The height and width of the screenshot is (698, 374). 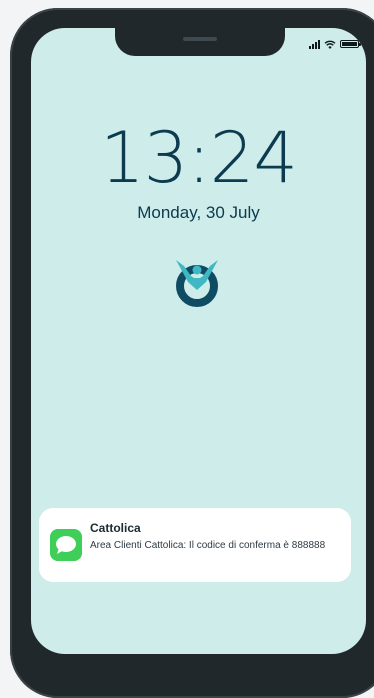 What do you see at coordinates (314, 44) in the screenshot?
I see `signal-icon` at bounding box center [314, 44].